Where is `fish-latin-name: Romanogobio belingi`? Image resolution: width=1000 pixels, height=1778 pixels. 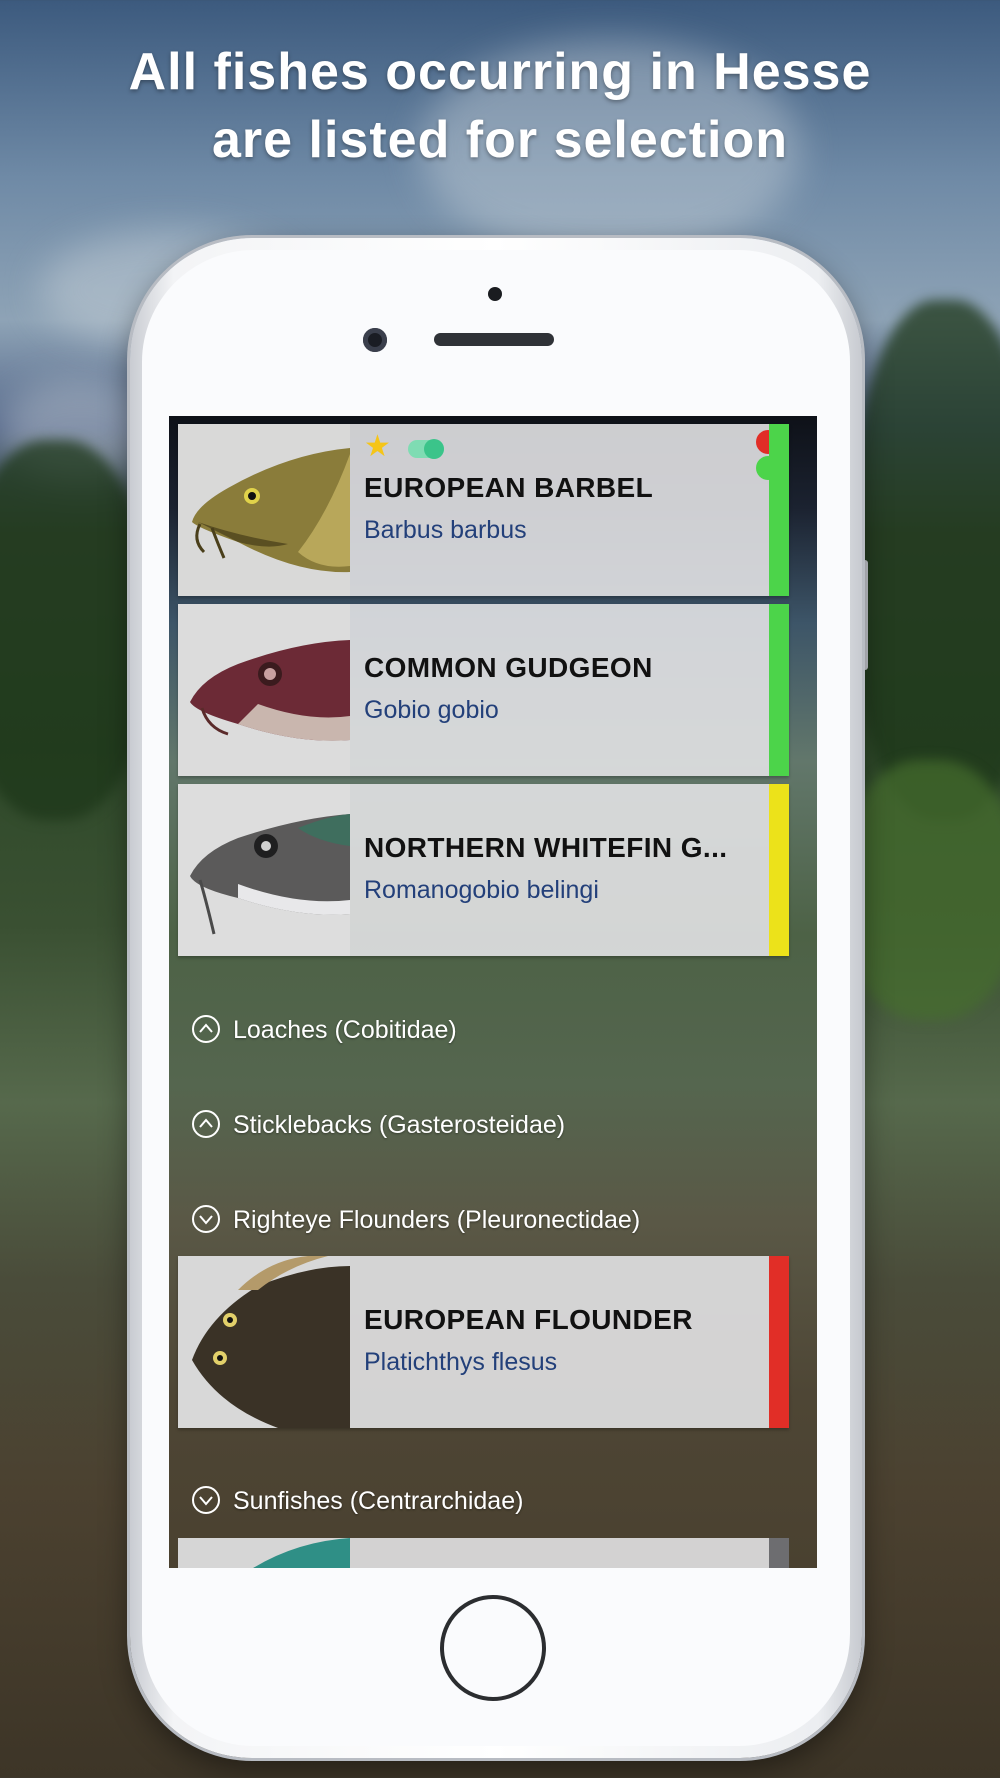 fish-latin-name: Romanogobio belingi is located at coordinates (481, 890).